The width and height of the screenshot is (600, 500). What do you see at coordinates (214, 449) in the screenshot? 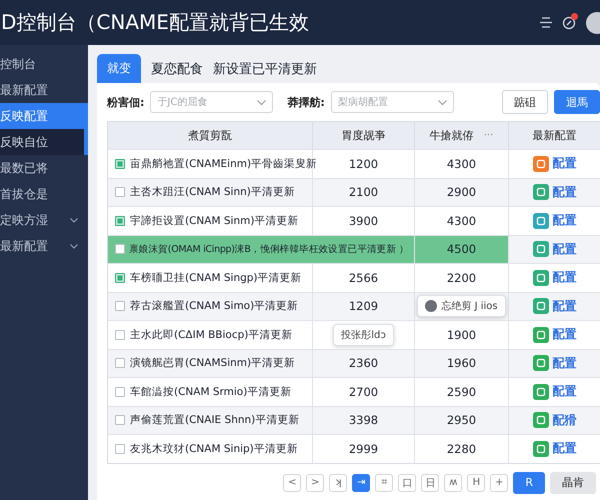
I see `row-name: 友兆木玟犲(CNAM Sinip)平清更新` at bounding box center [214, 449].